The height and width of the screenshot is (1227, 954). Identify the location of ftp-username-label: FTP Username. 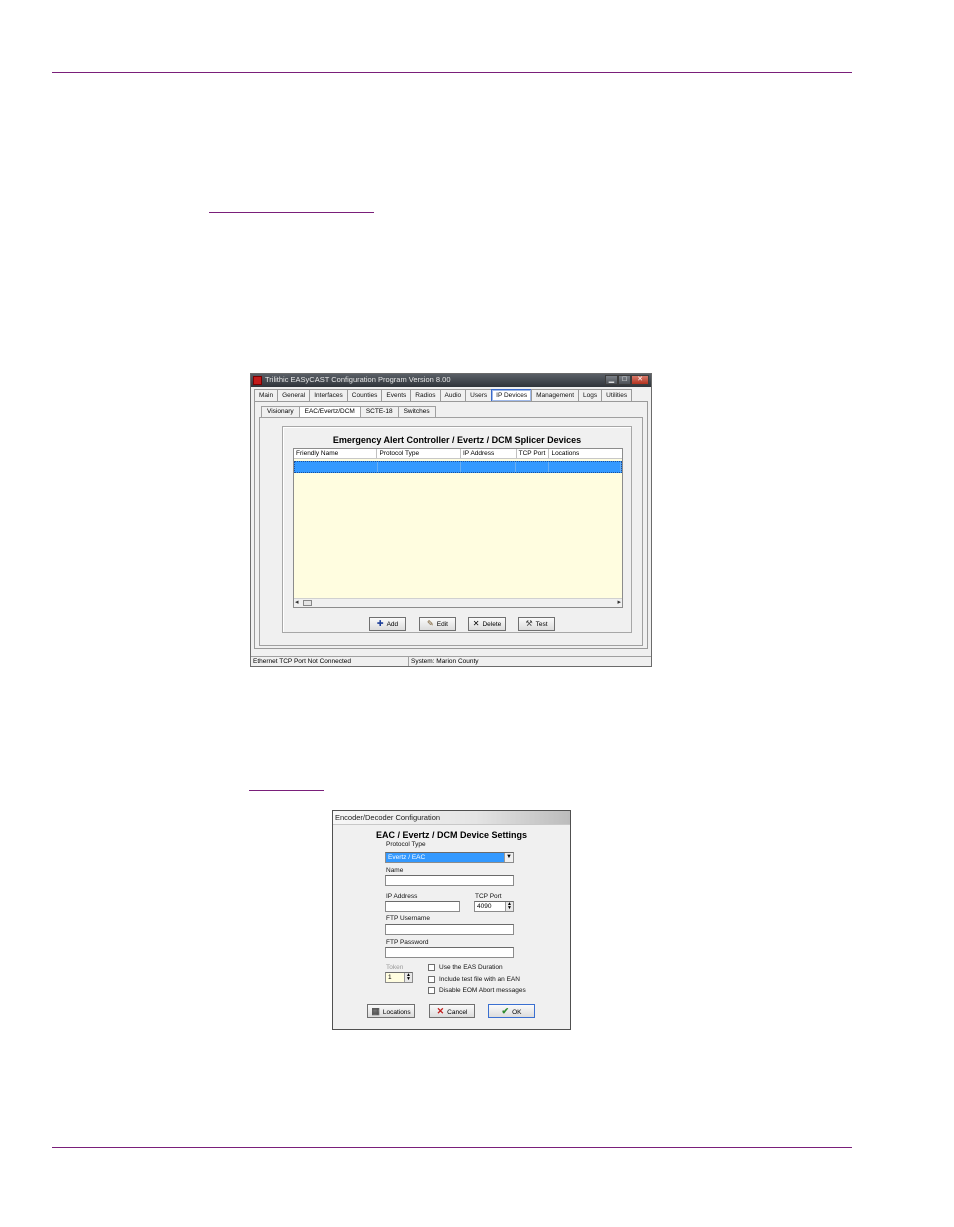
(408, 918).